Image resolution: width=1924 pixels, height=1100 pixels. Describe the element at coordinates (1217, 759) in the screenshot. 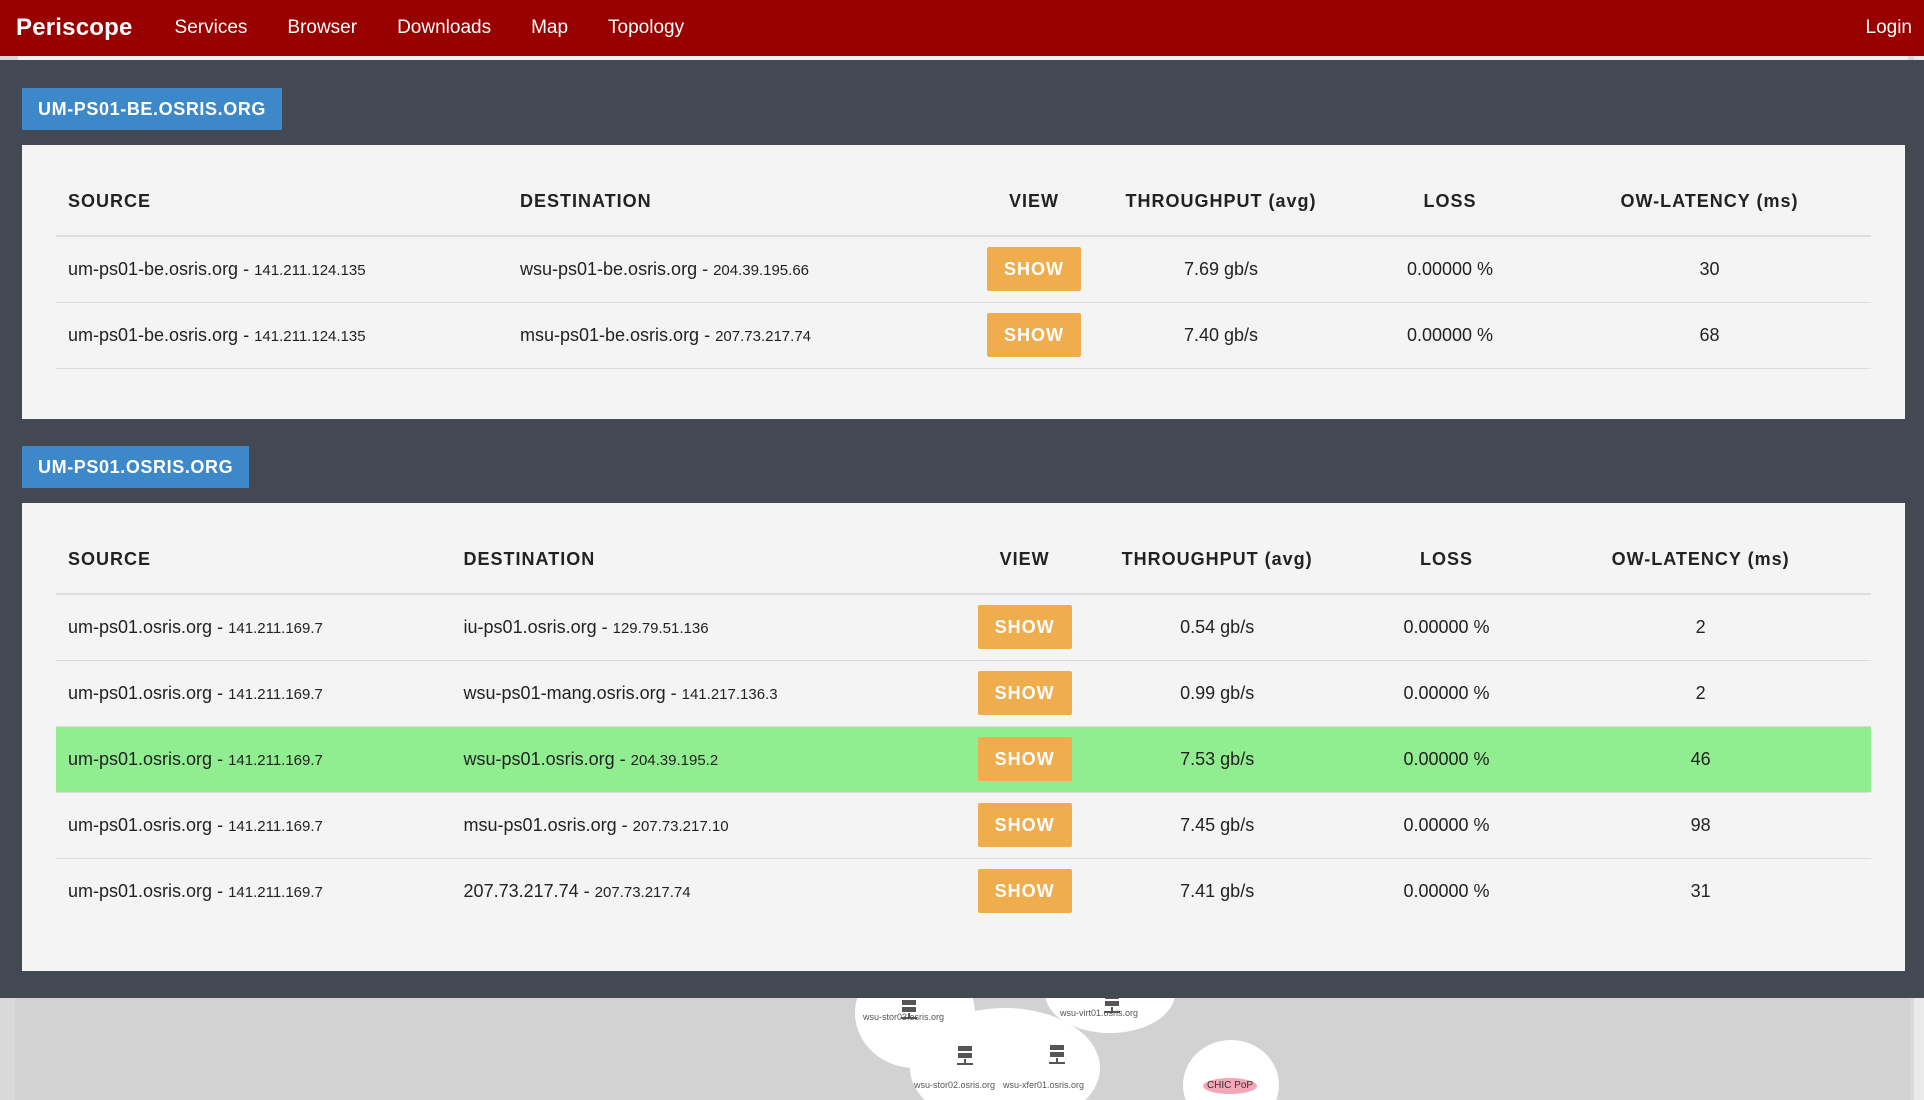

I see `throughput-value: 7.53 gb/s` at that location.